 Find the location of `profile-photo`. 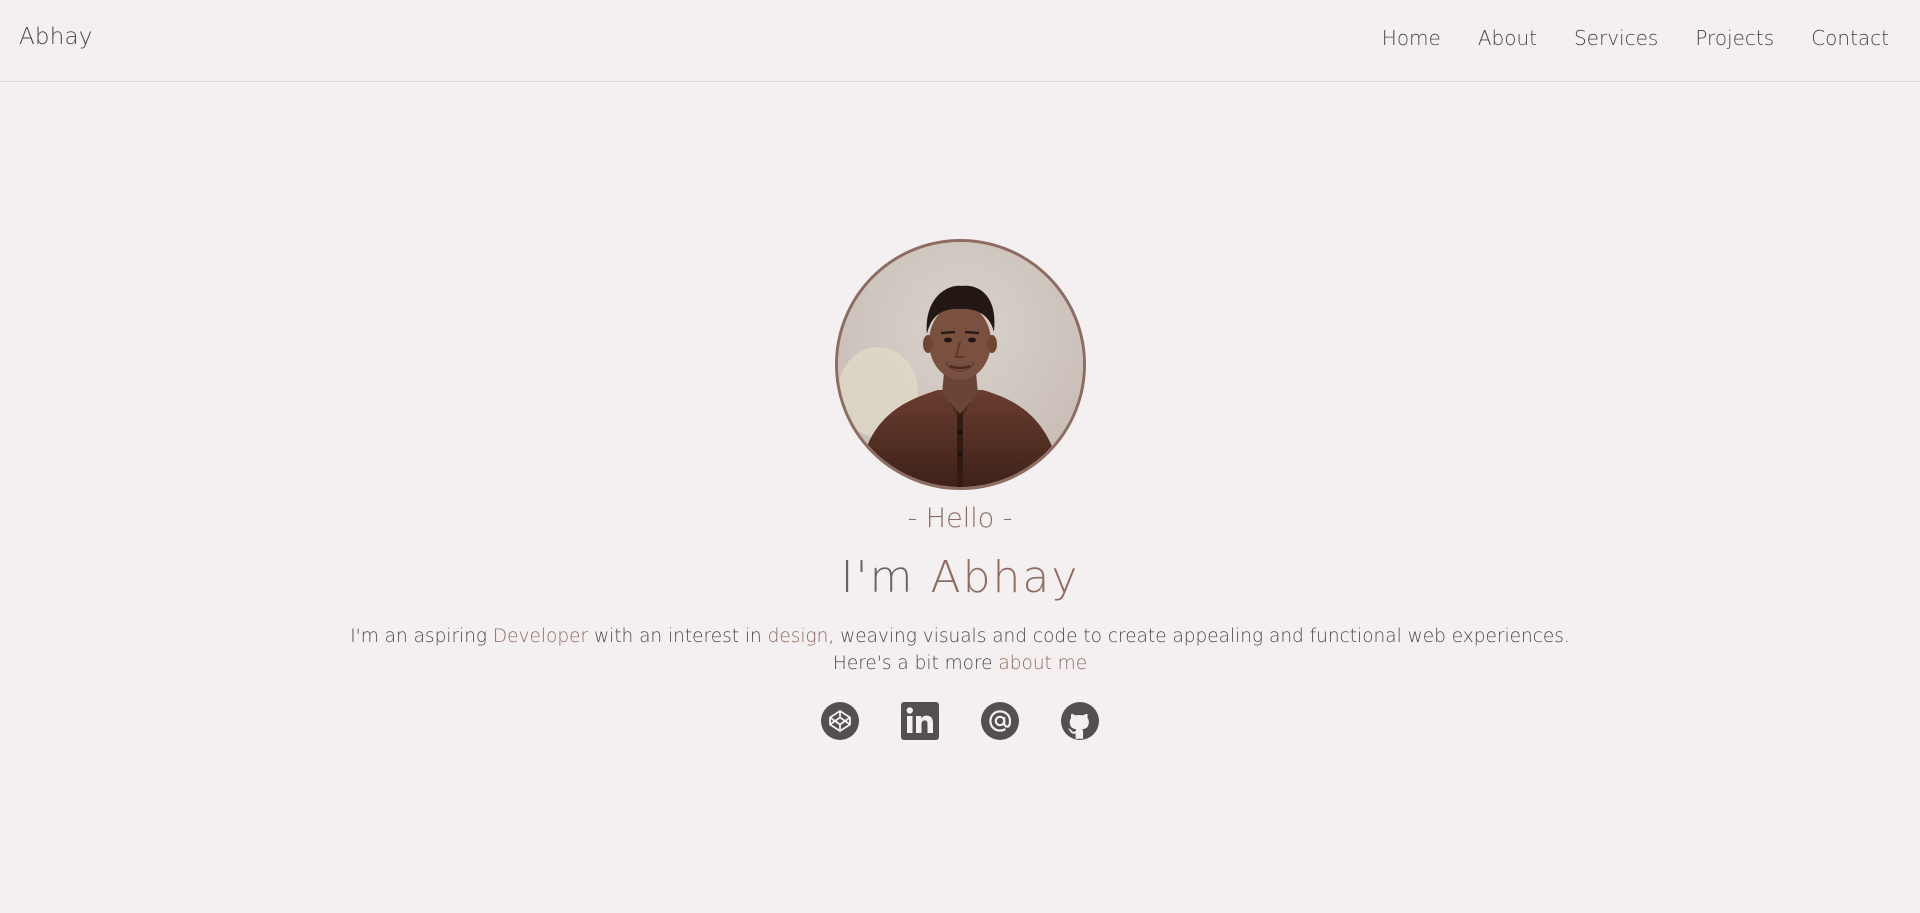

profile-photo is located at coordinates (960, 364).